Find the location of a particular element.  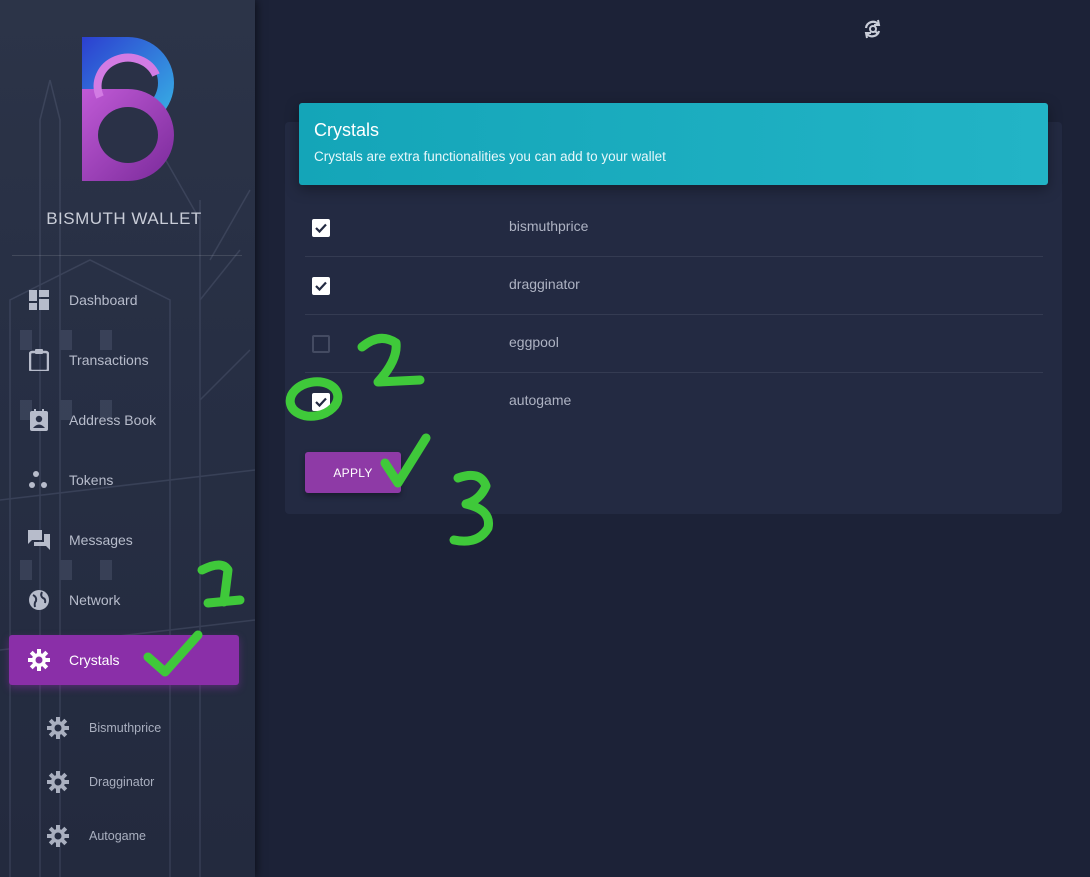

crystal-checkbox-autogame is located at coordinates (321, 402).